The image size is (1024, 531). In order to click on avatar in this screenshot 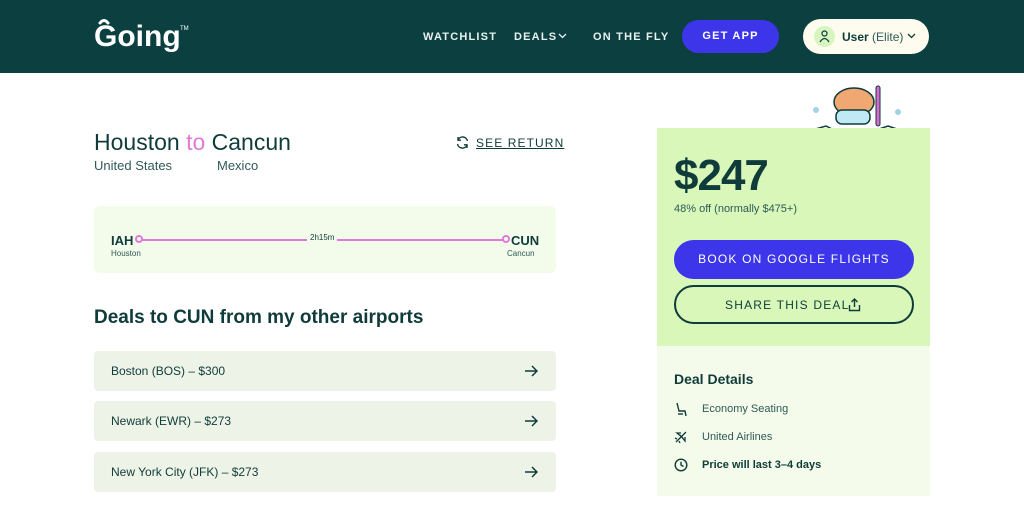, I will do `click(824, 36)`.